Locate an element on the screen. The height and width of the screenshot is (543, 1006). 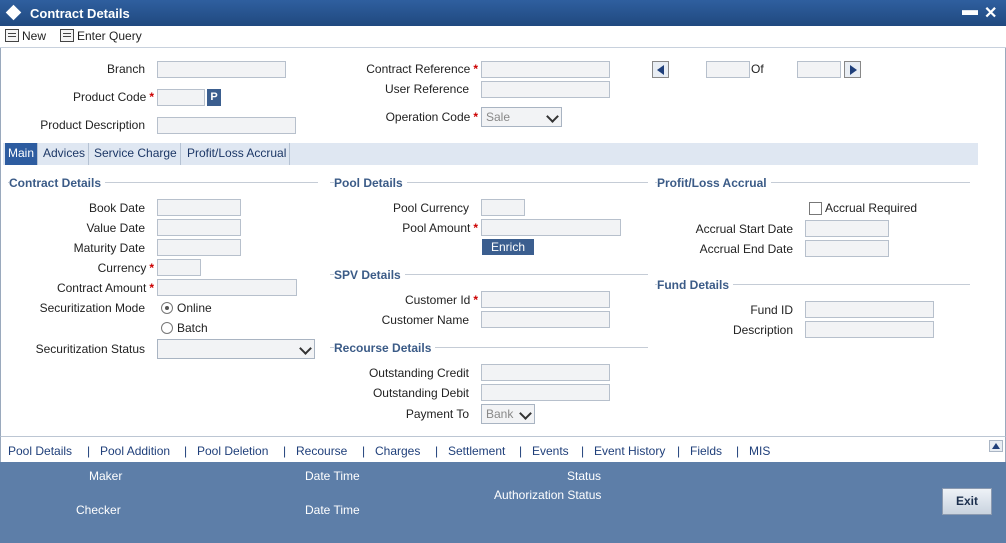
payment-to-select: Bank is located at coordinates (508, 414).